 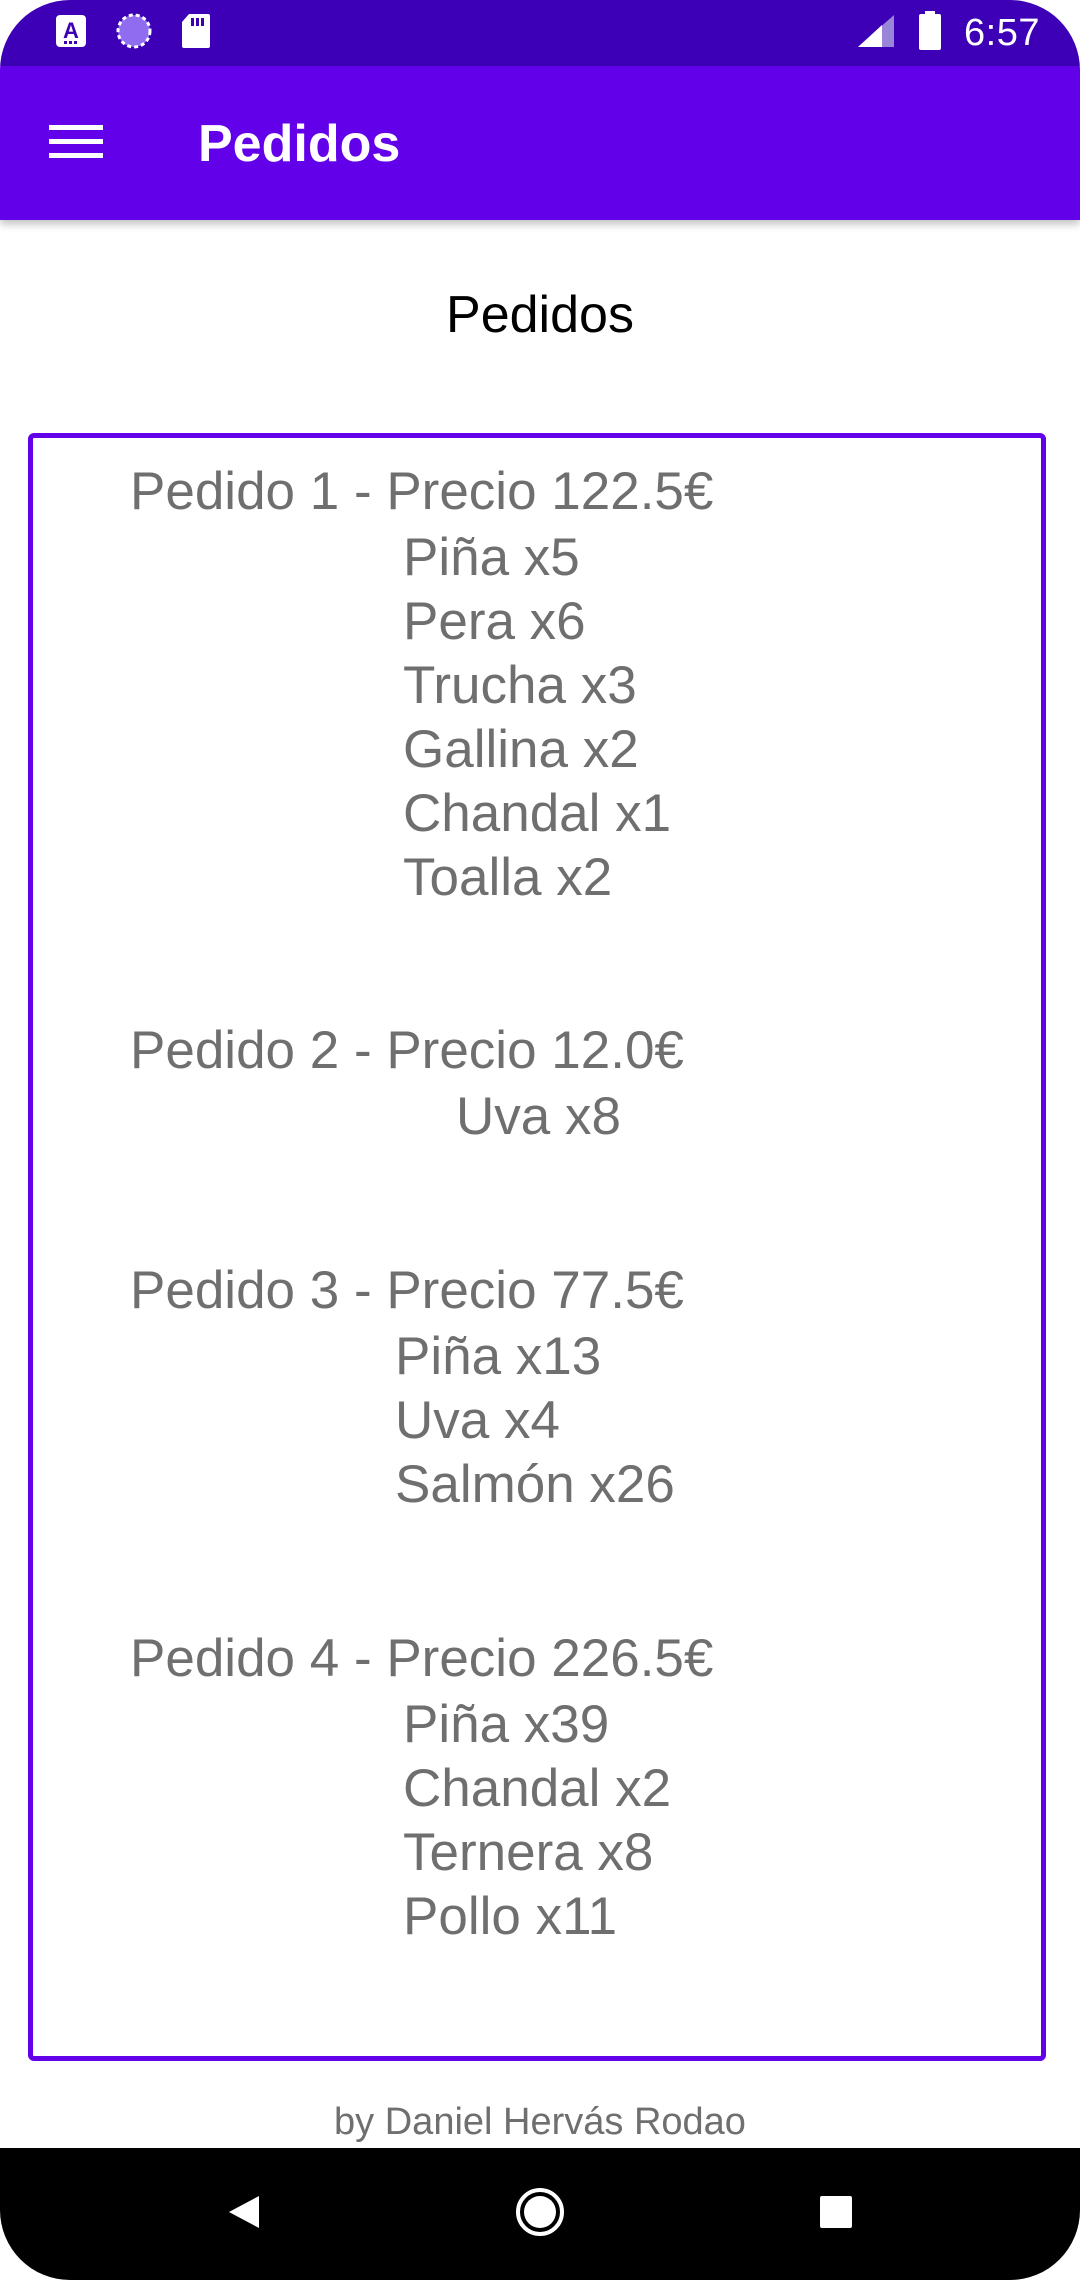 What do you see at coordinates (477, 1420) in the screenshot?
I see `order-item: Uva x4` at bounding box center [477, 1420].